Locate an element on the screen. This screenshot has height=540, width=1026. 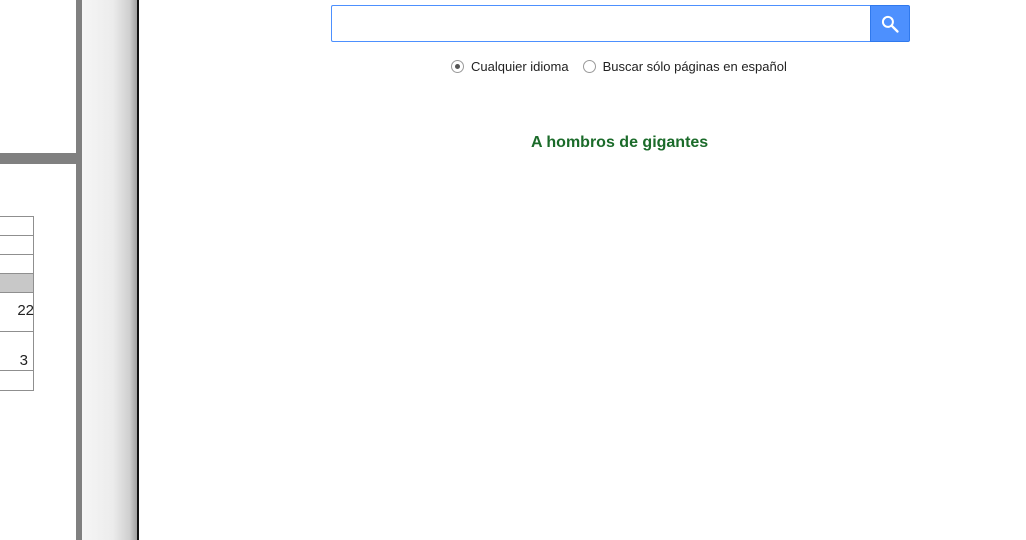
radio-spanish-only: Buscar sólo páginas en español is located at coordinates (684, 66).